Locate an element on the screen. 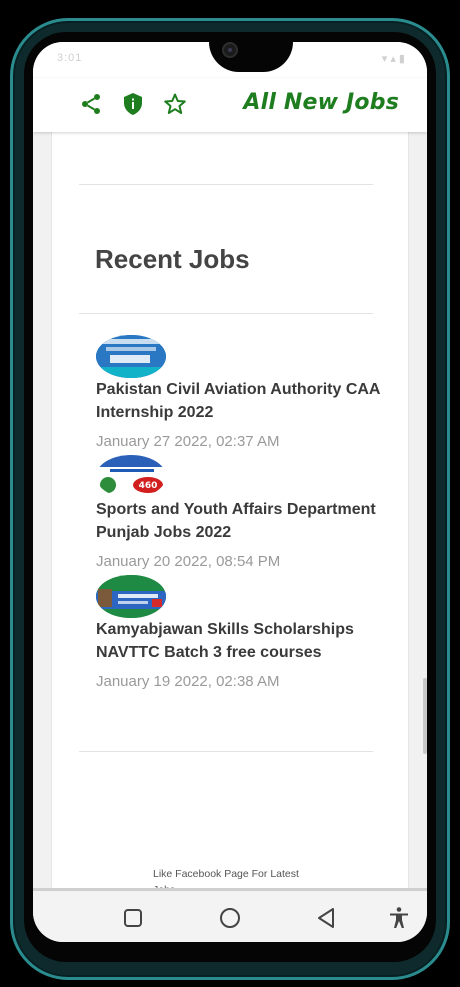 The width and height of the screenshot is (460, 987). recents-square-icon is located at coordinates (133, 918).